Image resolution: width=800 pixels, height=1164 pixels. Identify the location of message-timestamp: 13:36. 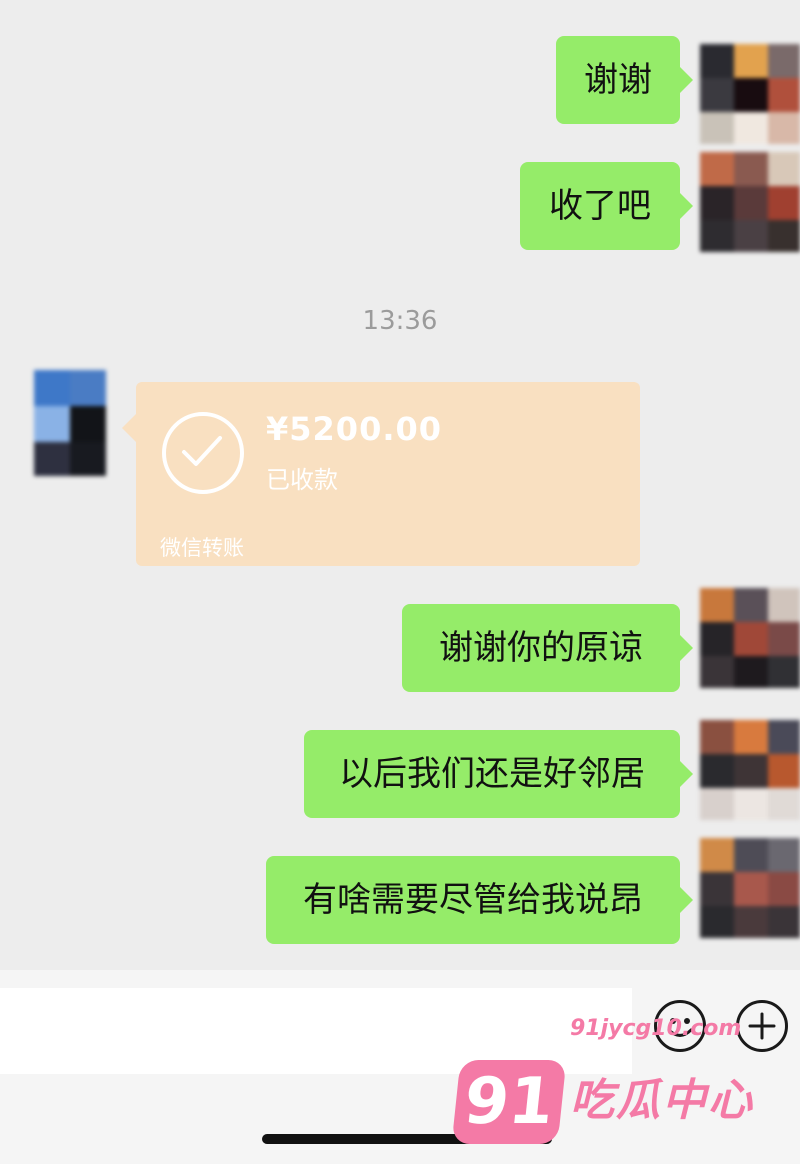
(400, 321).